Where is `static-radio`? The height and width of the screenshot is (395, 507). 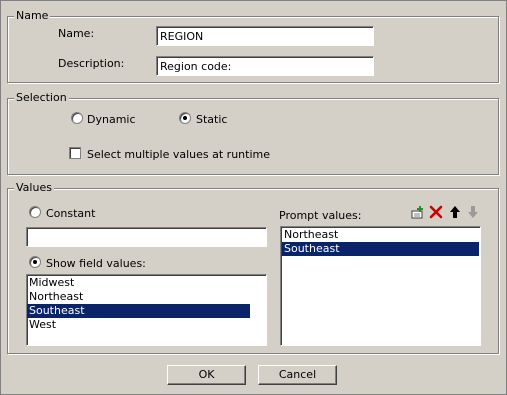 static-radio is located at coordinates (185, 118).